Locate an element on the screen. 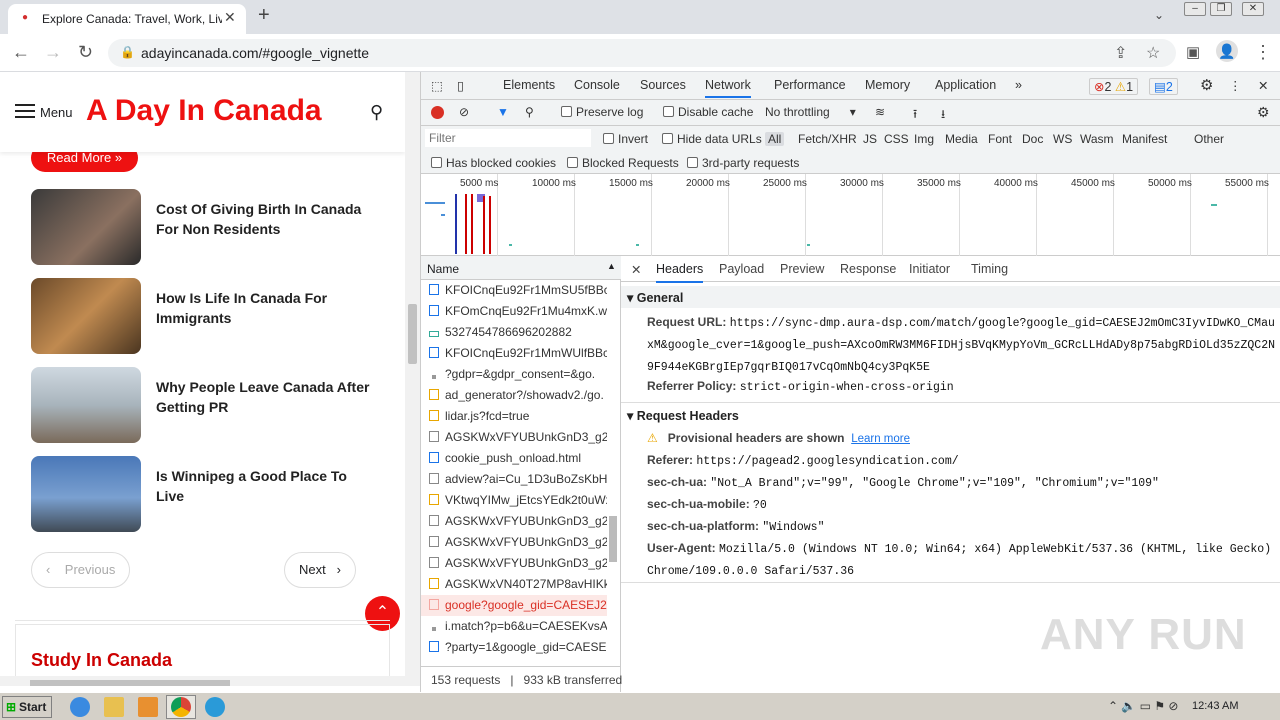  request-row: i.match?p=b6&u=CAESEKvsA is located at coordinates (514, 626).